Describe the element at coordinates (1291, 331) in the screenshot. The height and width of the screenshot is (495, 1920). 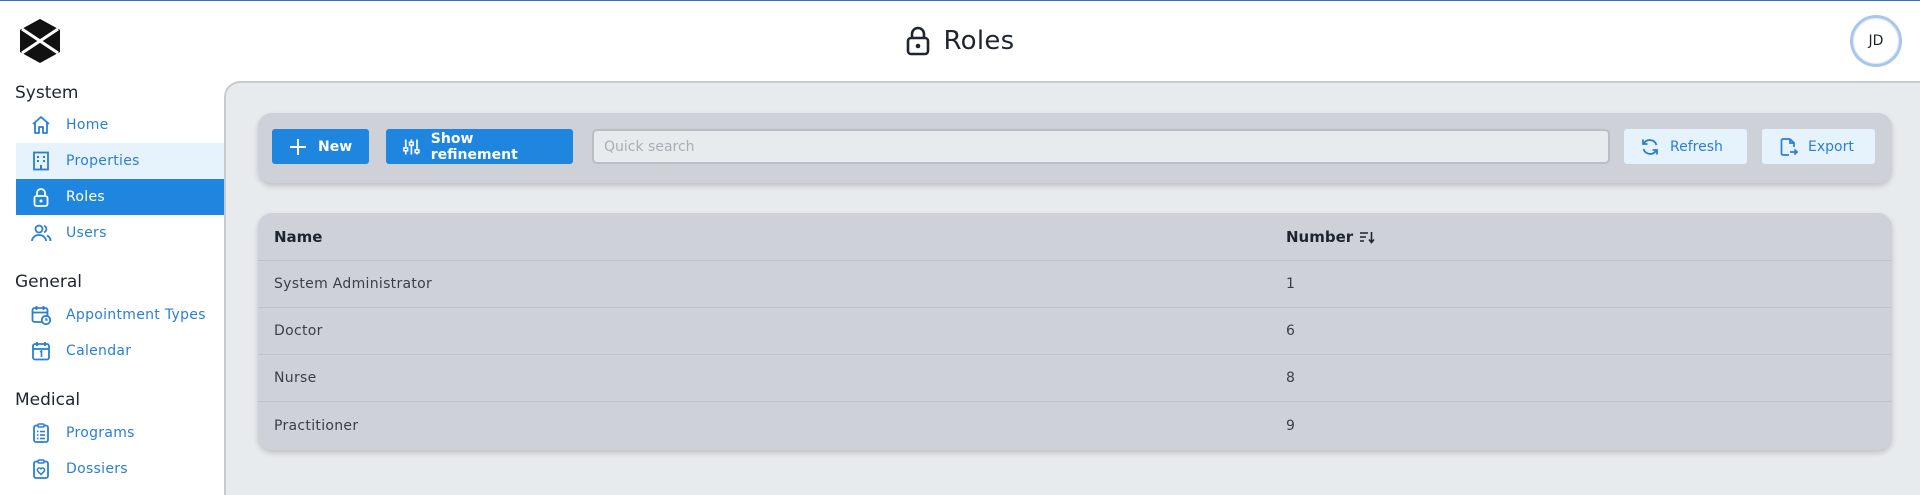
I see `cell-number: 6` at that location.